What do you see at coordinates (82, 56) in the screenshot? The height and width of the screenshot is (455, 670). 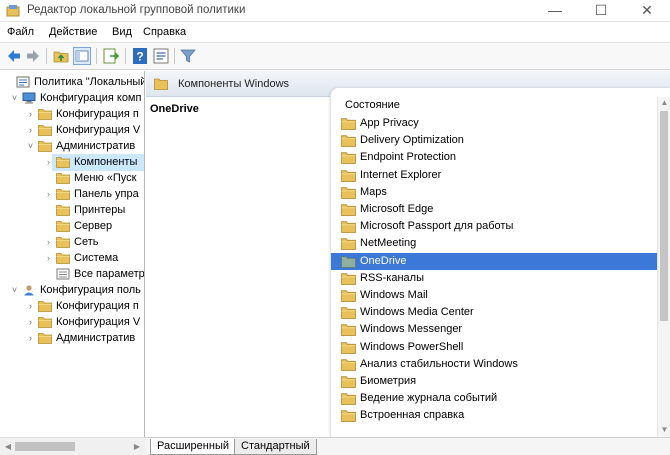 I see `show-hide-tree-icon` at bounding box center [82, 56].